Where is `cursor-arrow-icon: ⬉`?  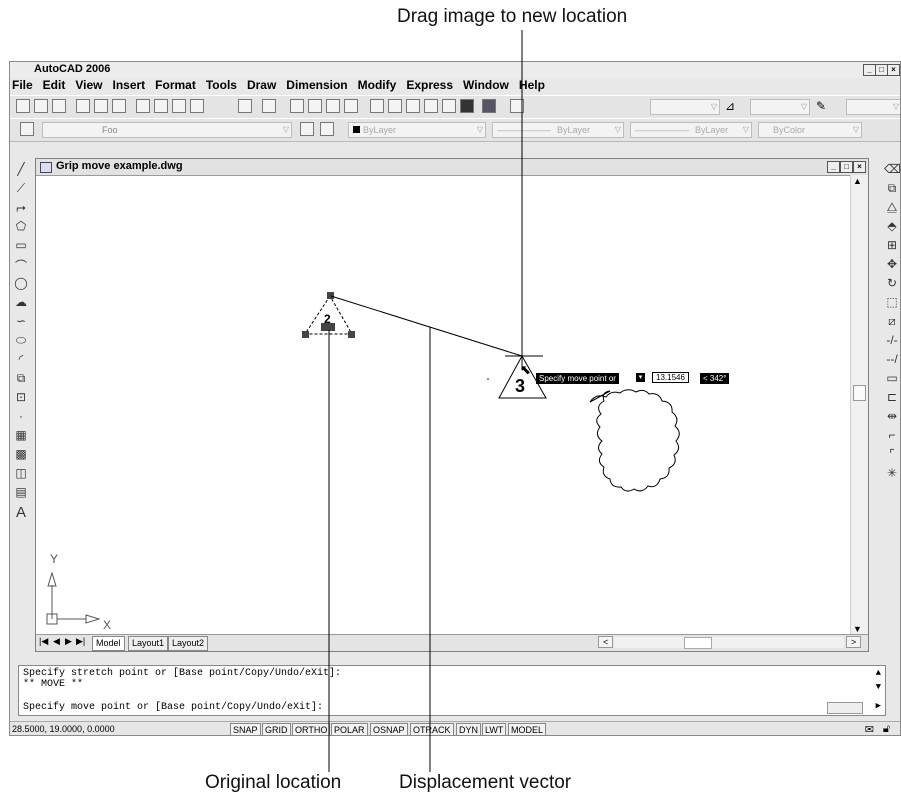
cursor-arrow-icon: ⬉ is located at coordinates (525, 369).